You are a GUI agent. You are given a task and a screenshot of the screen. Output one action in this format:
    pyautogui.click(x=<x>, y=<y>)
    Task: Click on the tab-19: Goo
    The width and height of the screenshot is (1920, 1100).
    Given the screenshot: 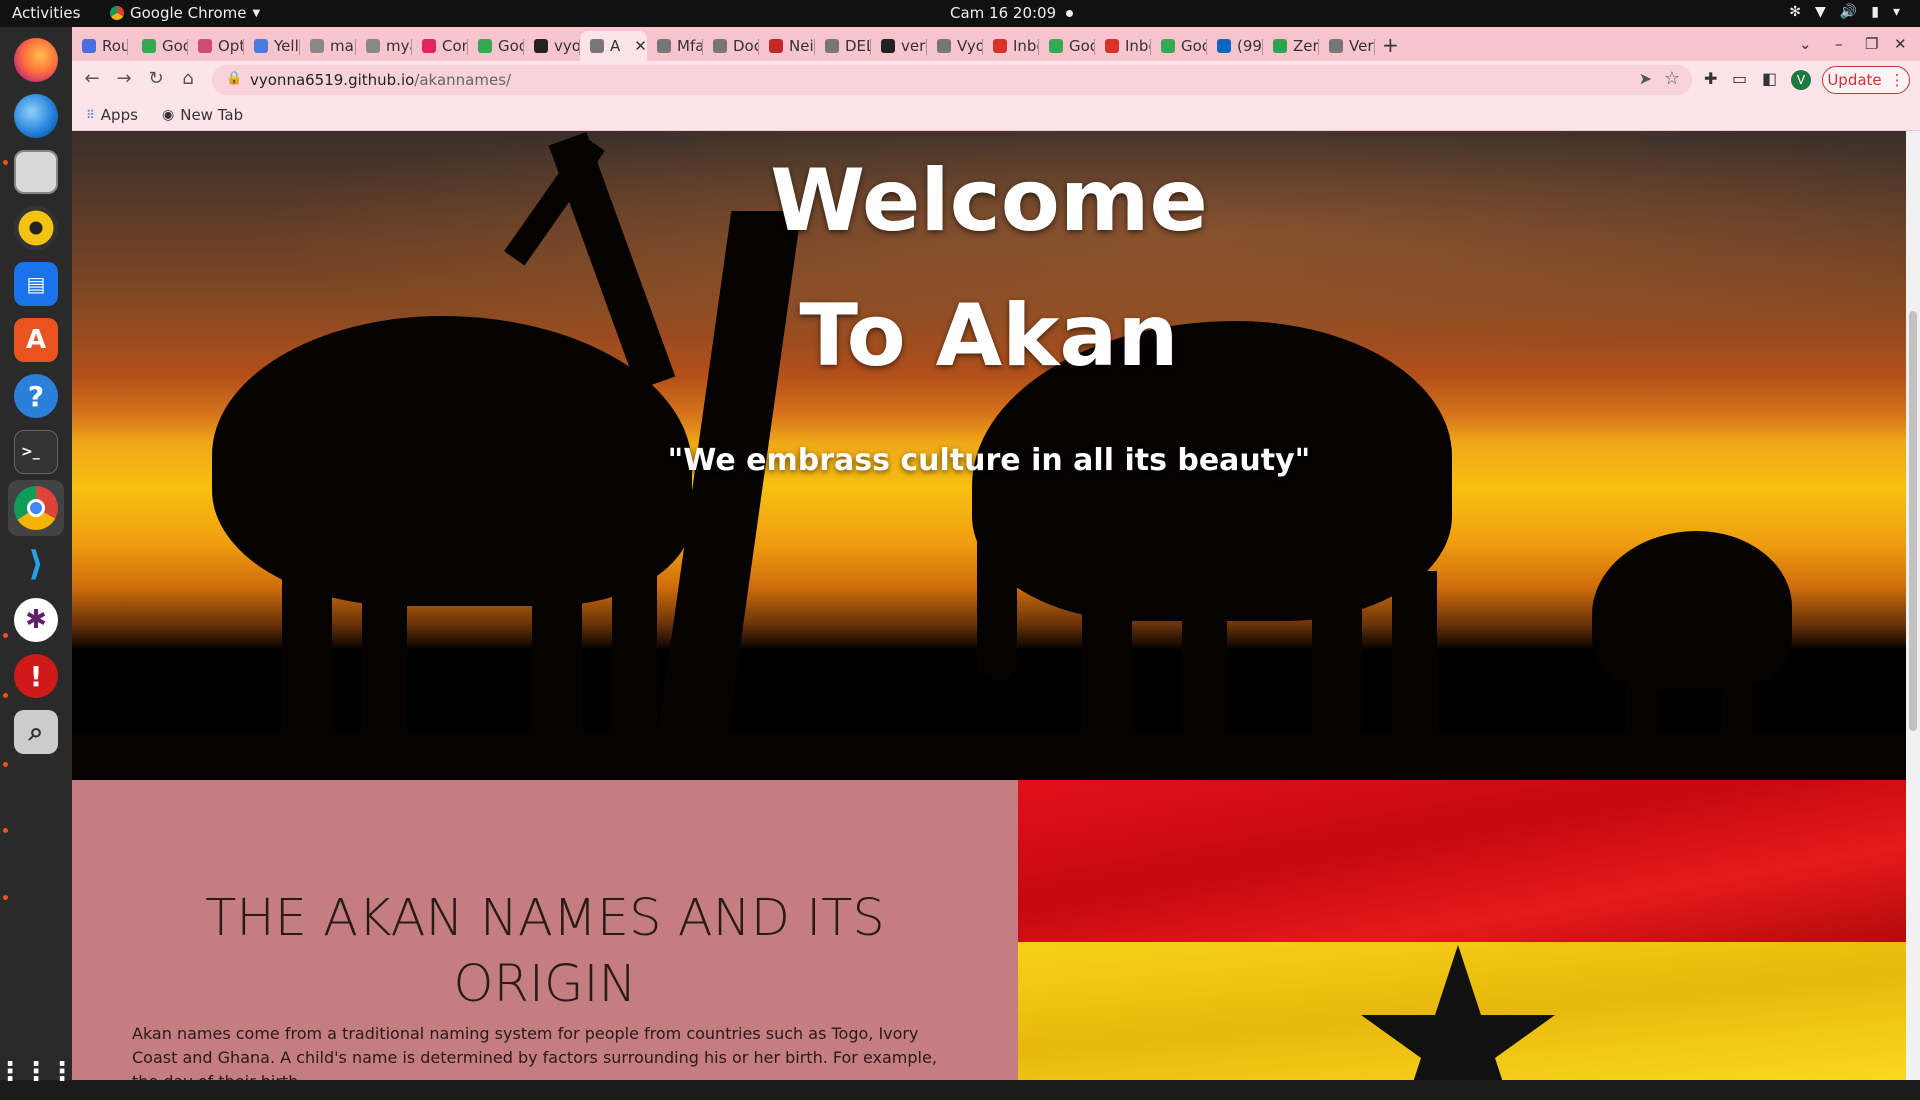 What is the action you would take?
    pyautogui.click(x=1179, y=46)
    